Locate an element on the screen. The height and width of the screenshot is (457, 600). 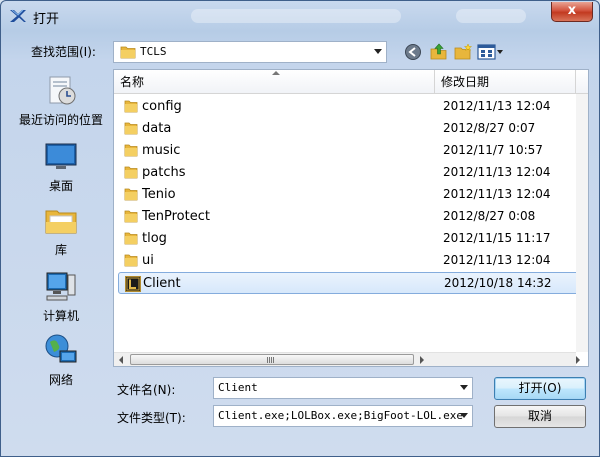
window-title: 打开 is located at coordinates (46, 19).